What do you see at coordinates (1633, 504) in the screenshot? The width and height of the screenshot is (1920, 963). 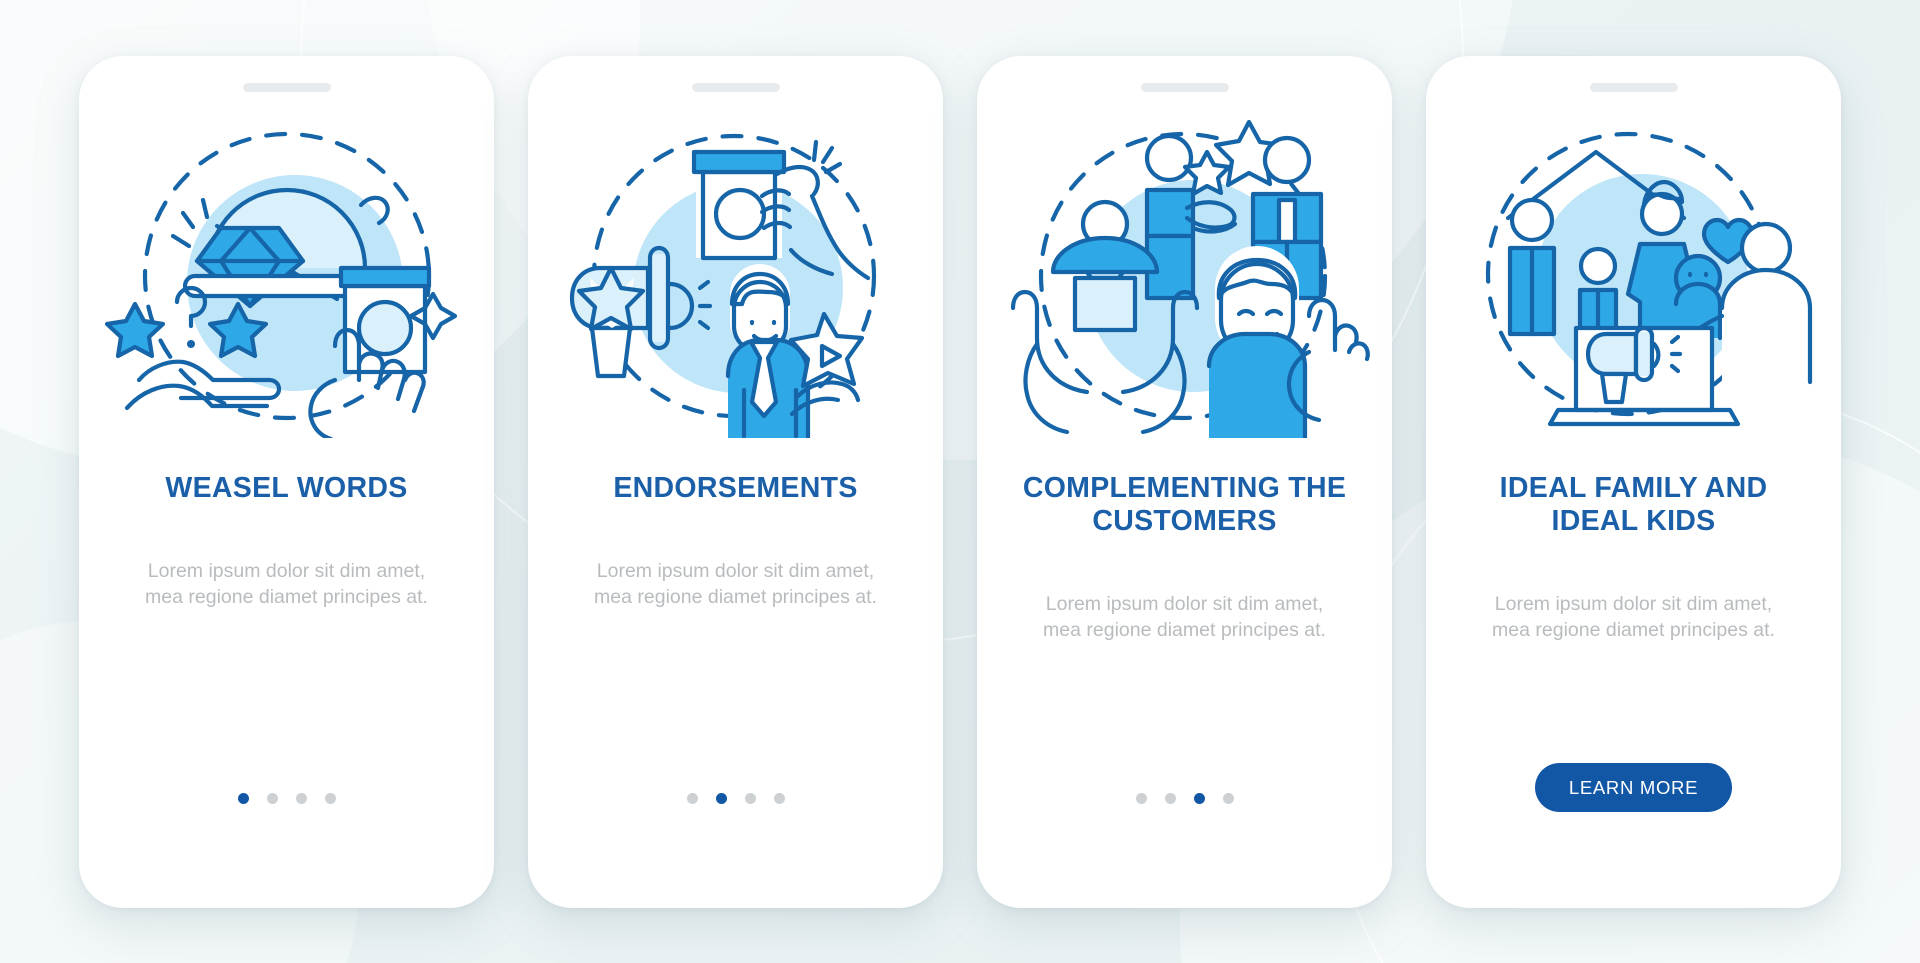 I see `screen-title: IDEAL FAMILY AND IDEAL KIDS` at bounding box center [1633, 504].